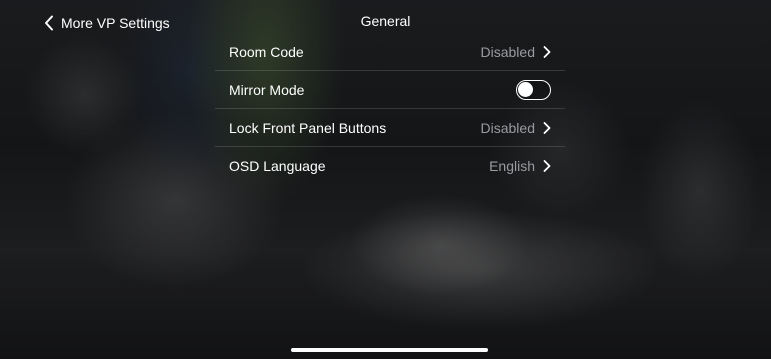 The height and width of the screenshot is (359, 771). Describe the element at coordinates (390, 128) in the screenshot. I see `setting-row-lock-front-panel-buttons: Lock Front Panel Buttons Disabled` at that location.